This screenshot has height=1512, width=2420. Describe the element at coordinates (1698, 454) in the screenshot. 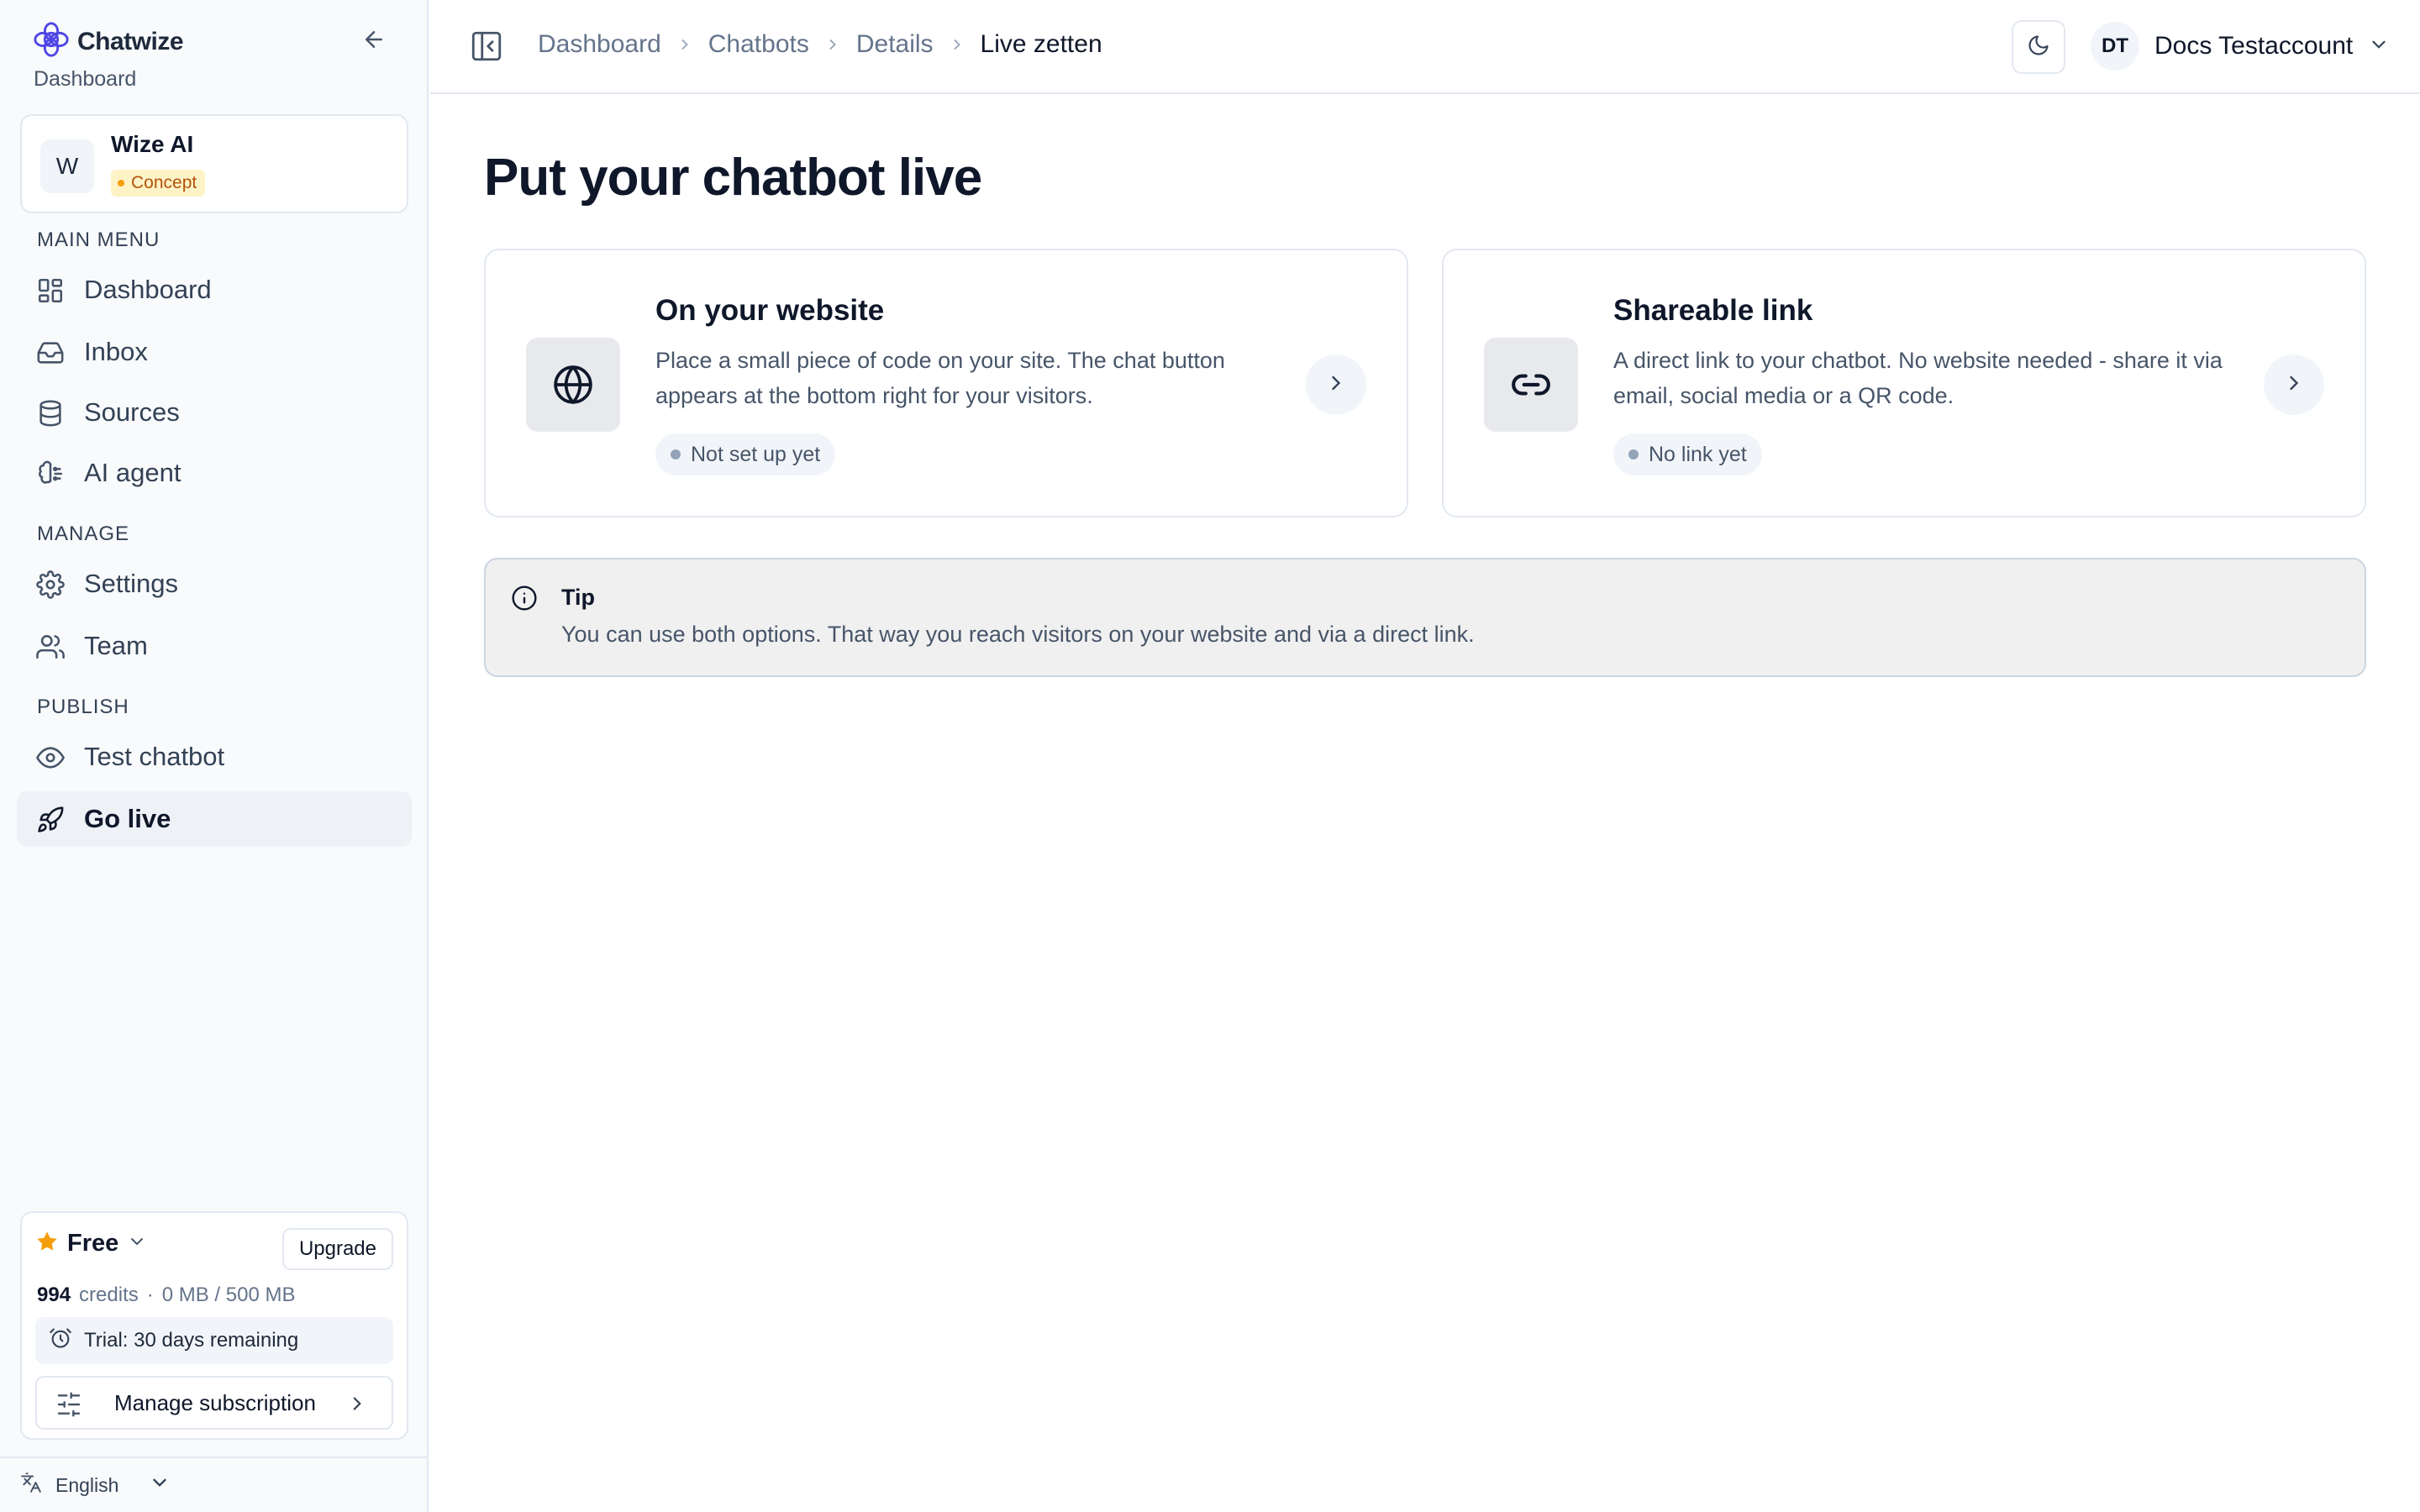

I see `status-badge-label: No link yet` at that location.